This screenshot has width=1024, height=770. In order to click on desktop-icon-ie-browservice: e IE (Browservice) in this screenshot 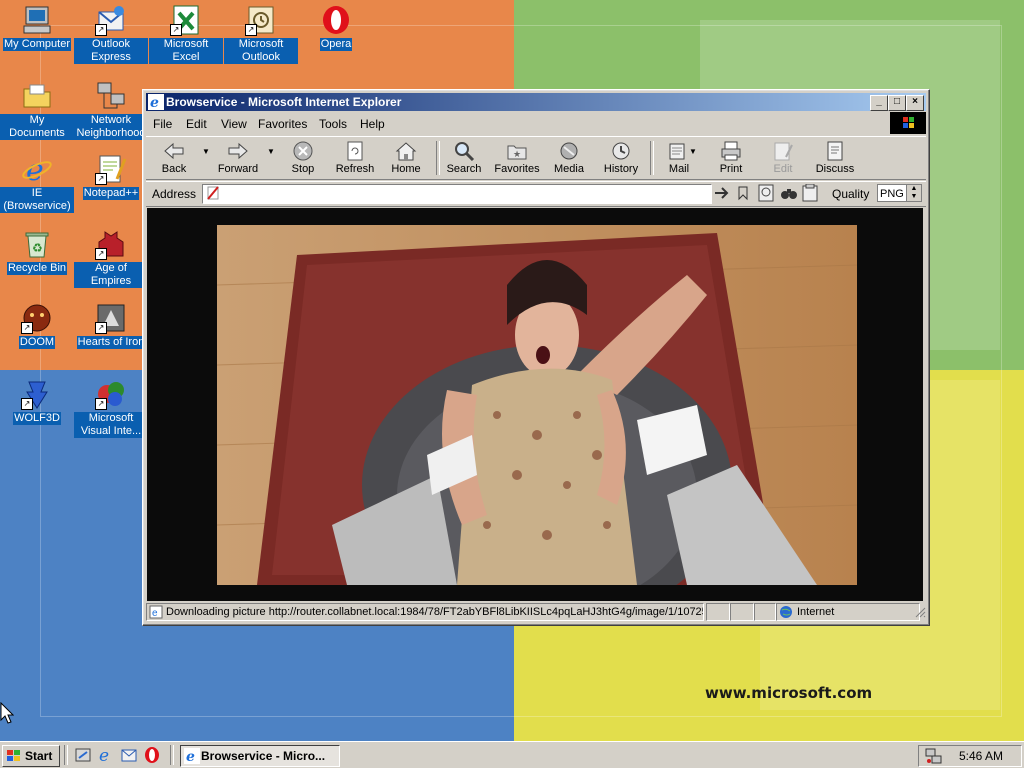, I will do `click(37, 183)`.